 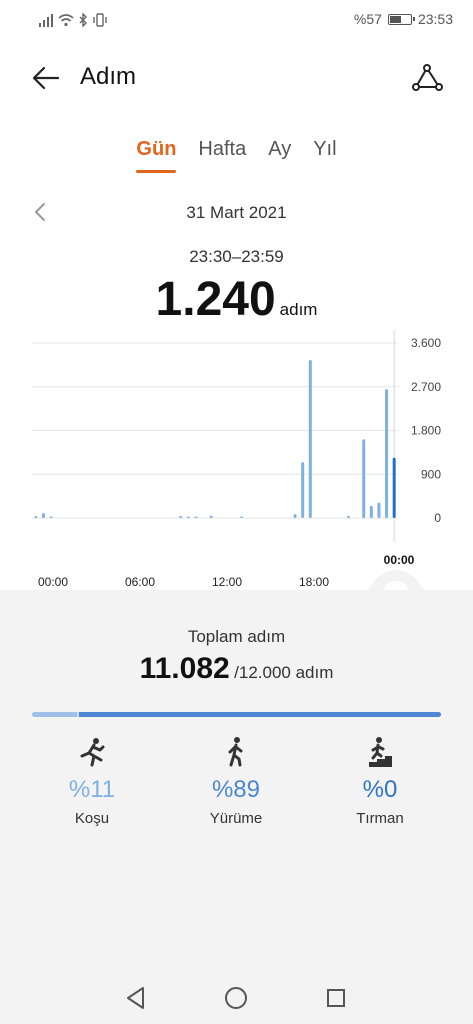 I want to click on square-recents-icon, so click(x=336, y=998).